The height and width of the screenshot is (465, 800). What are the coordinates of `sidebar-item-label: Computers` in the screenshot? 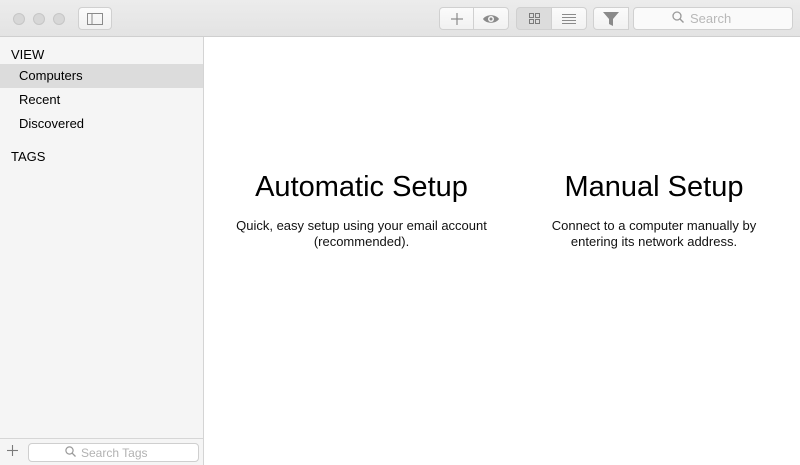 It's located at (51, 75).